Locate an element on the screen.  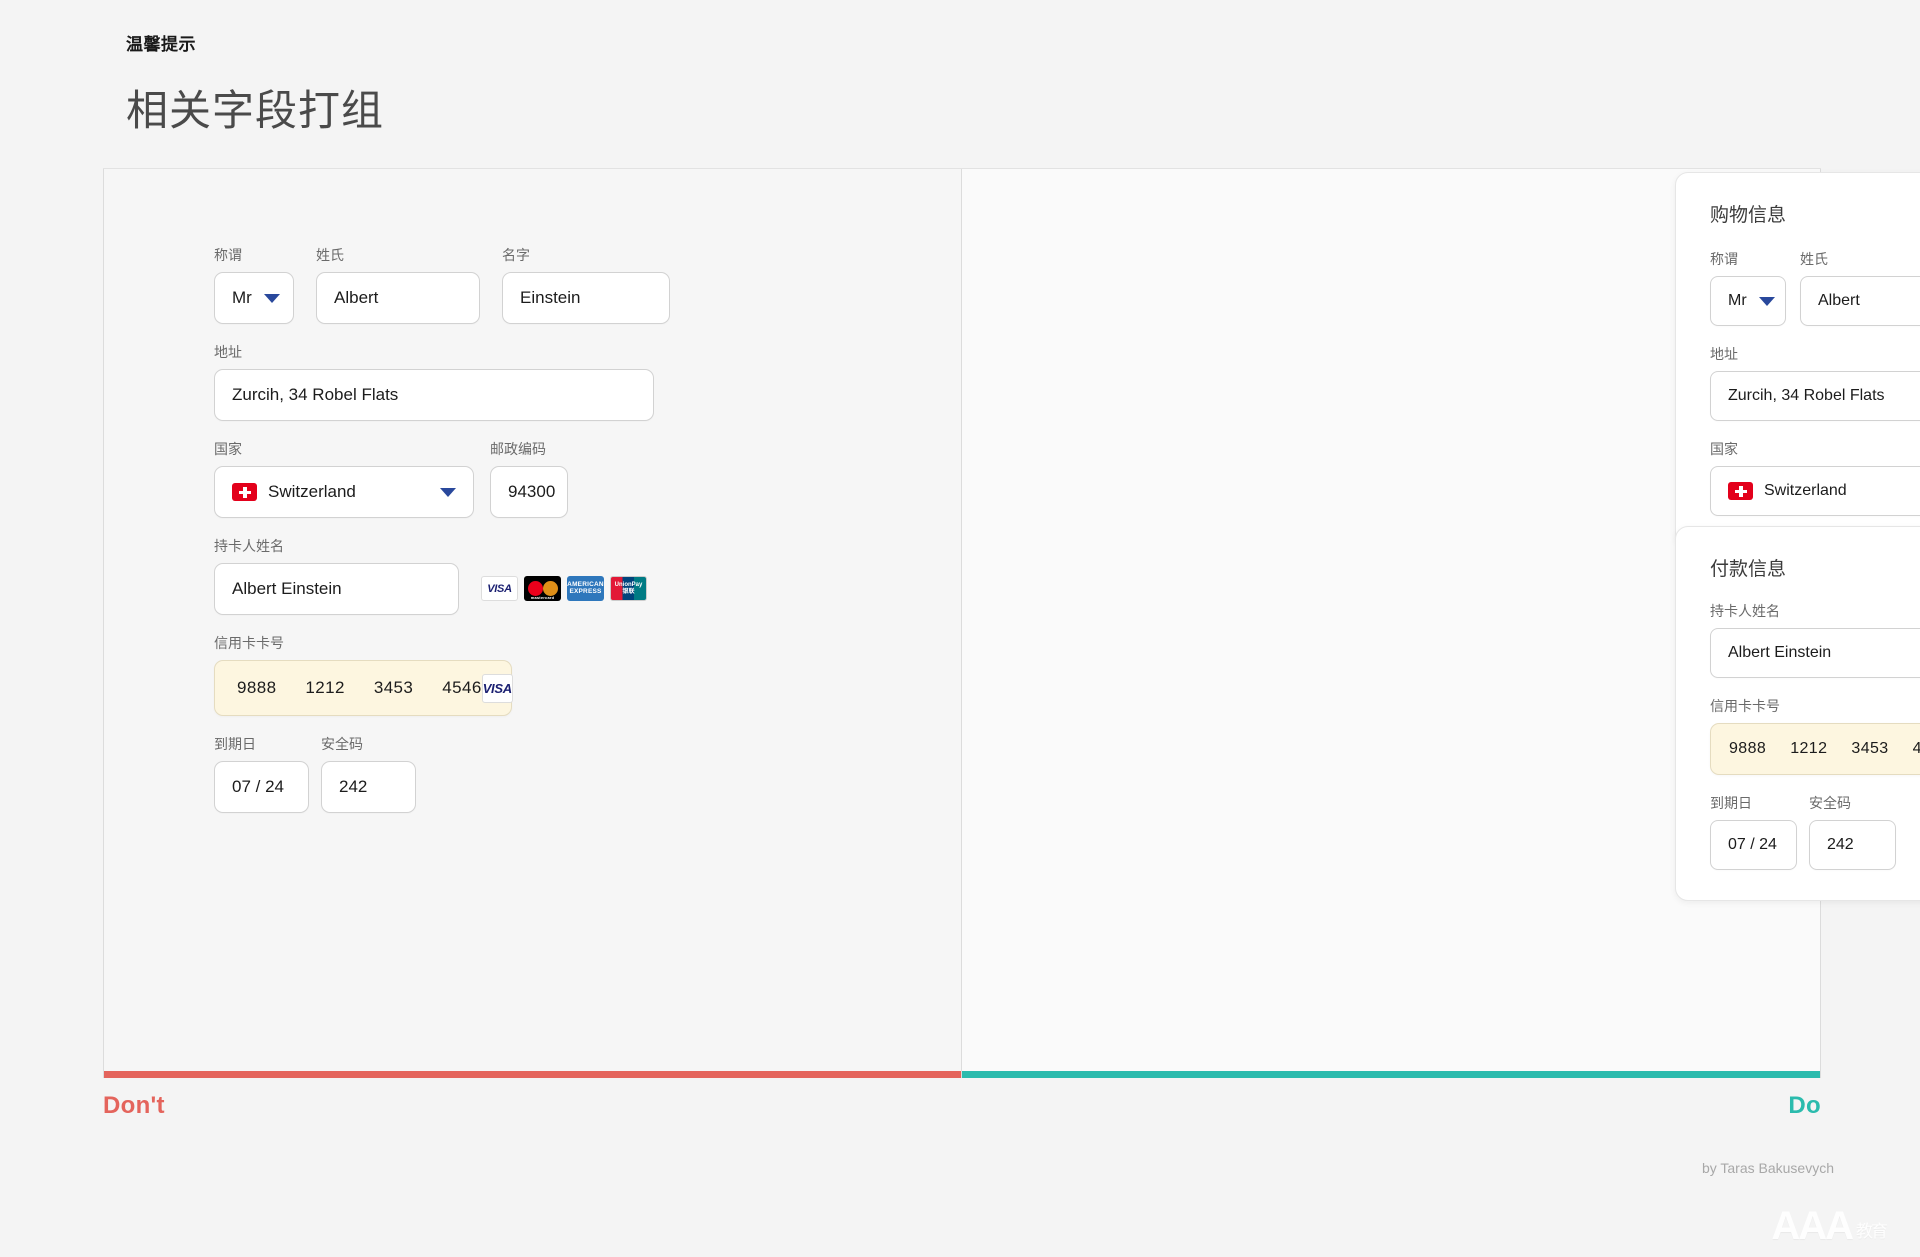
name-row: 称谓 Mr 姓氏 Albert is located at coordinates (1815, 287).